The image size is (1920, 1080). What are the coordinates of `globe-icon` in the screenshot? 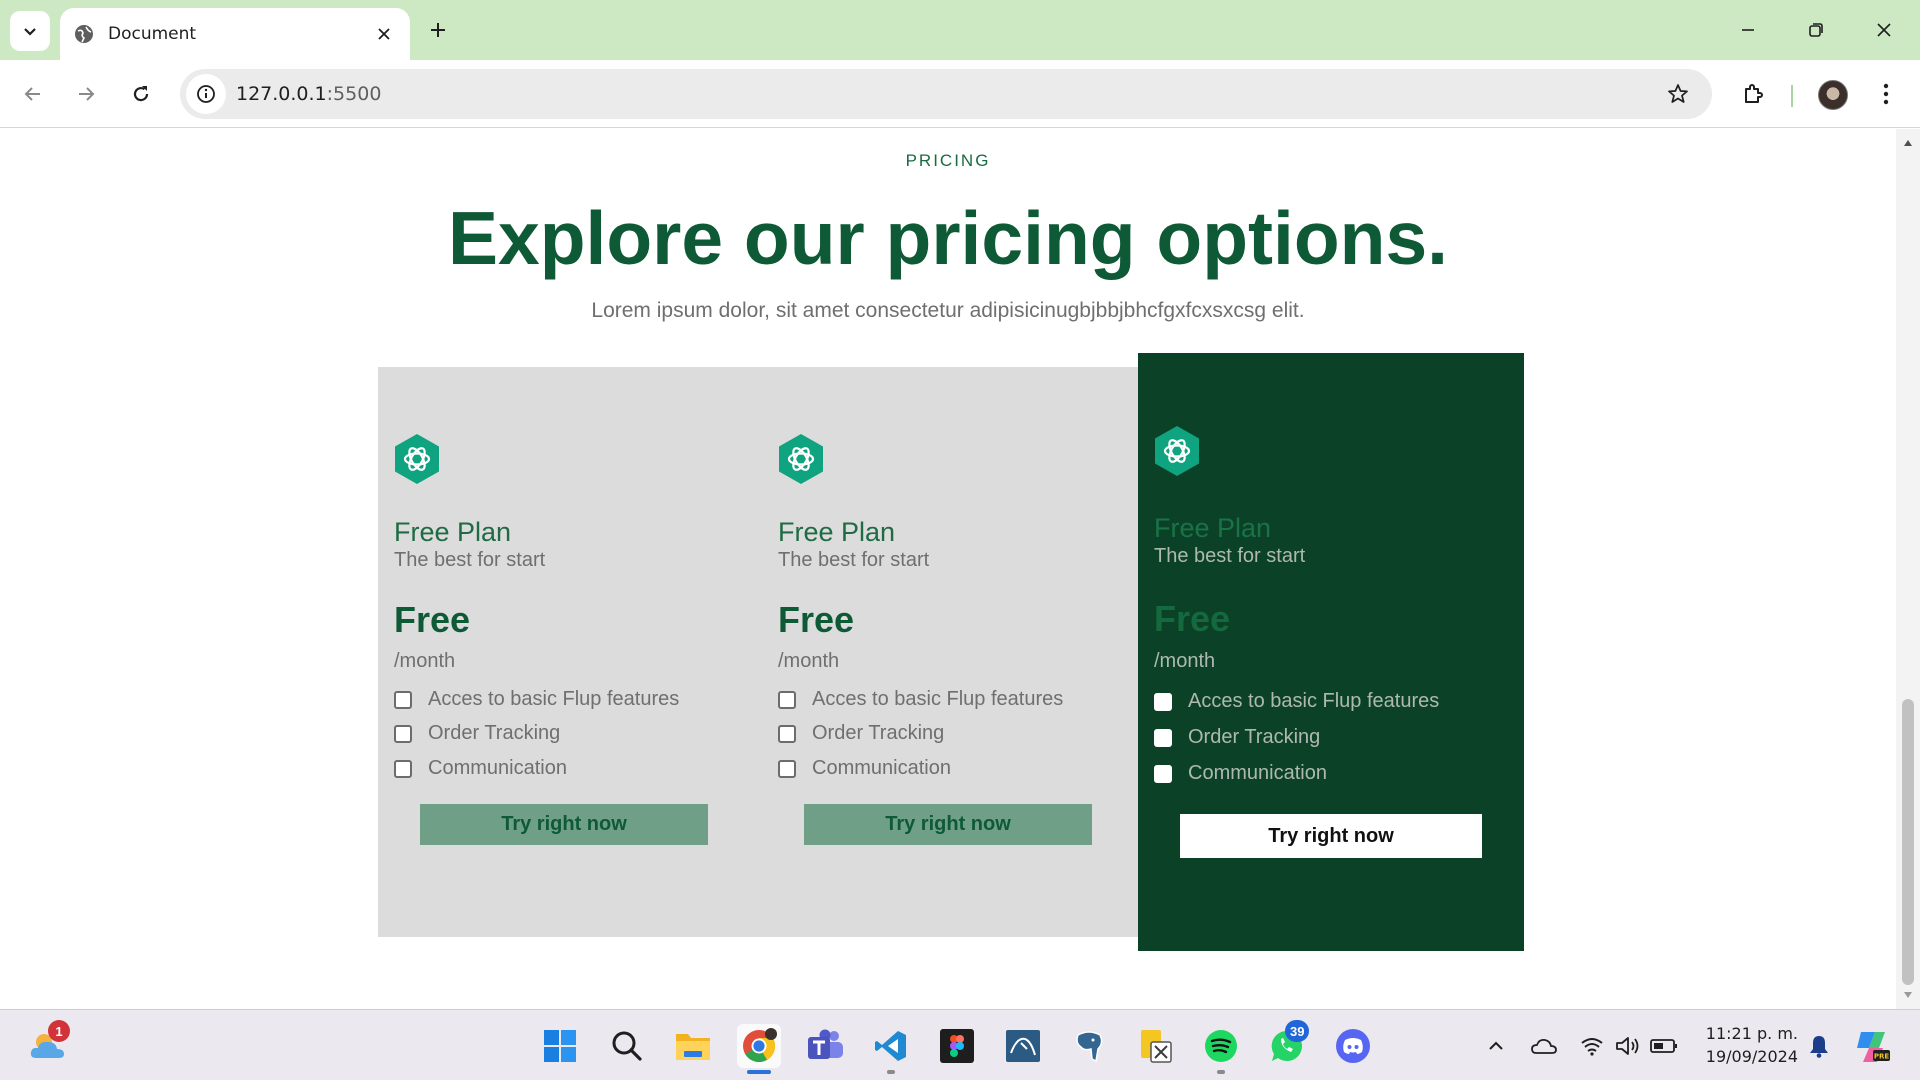 It's located at (84, 34).